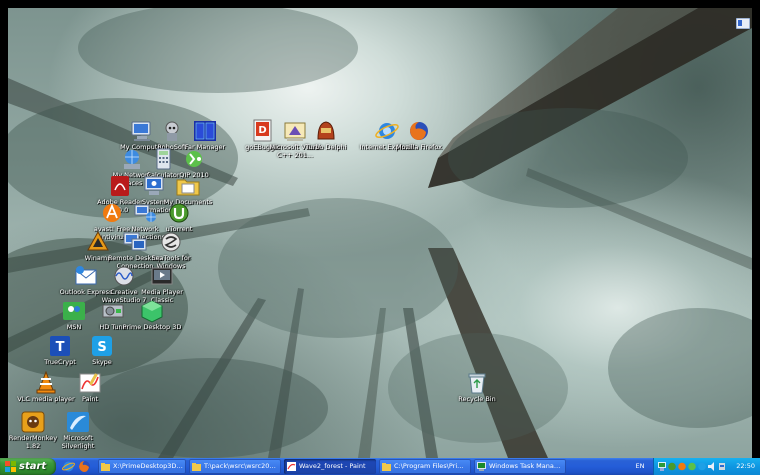 The height and width of the screenshot is (475, 760). Describe the element at coordinates (46, 383) in the screenshot. I see `vlc-icon` at that location.